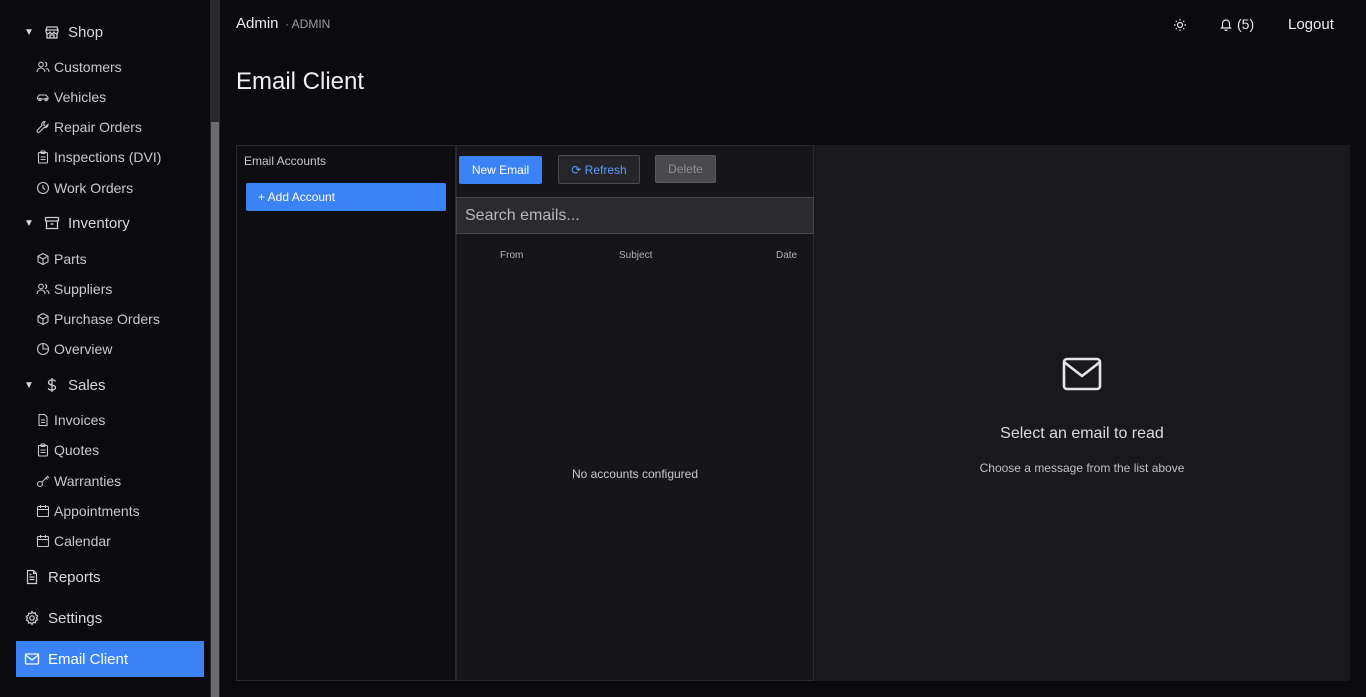  What do you see at coordinates (88, 481) in the screenshot?
I see `sidebar-item-label: Warranties` at bounding box center [88, 481].